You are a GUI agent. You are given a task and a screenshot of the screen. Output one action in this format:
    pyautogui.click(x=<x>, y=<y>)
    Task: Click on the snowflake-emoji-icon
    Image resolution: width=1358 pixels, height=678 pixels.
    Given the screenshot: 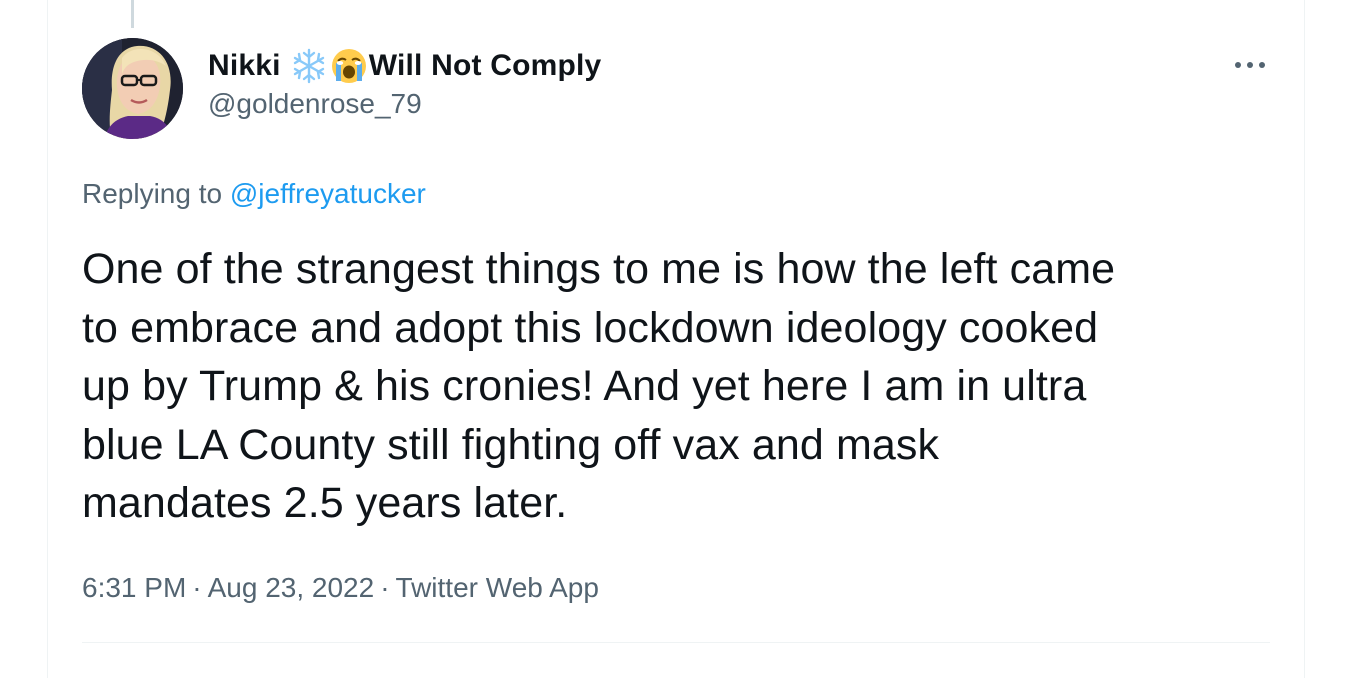 What is the action you would take?
    pyautogui.click(x=309, y=66)
    